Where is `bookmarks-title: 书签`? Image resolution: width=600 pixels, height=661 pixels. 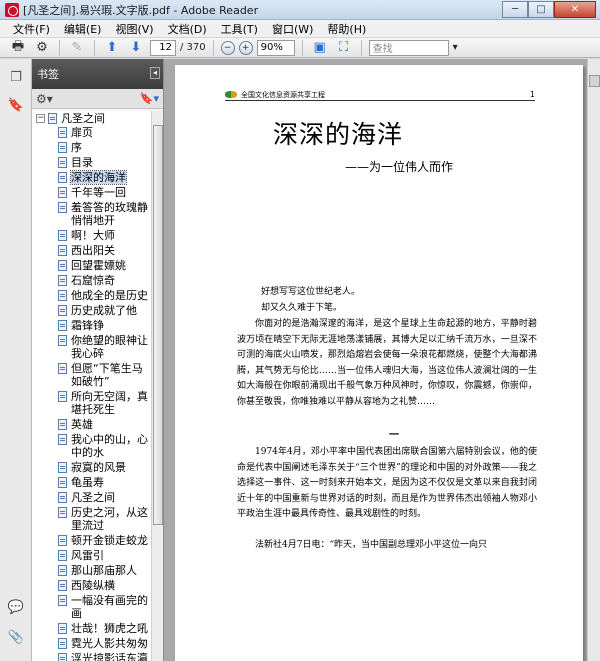 bookmarks-title: 书签 is located at coordinates (48, 74).